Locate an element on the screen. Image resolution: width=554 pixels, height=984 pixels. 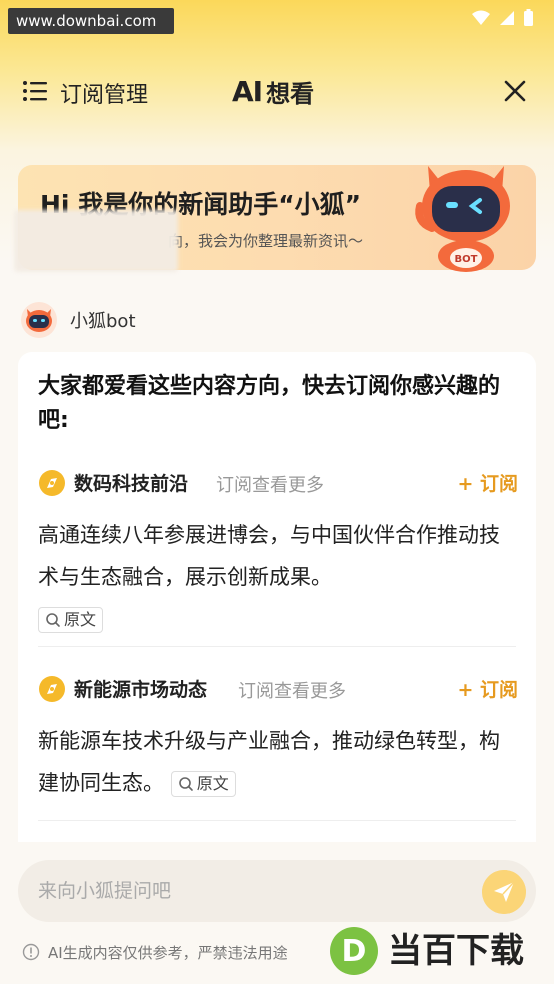
close-icon is located at coordinates (515, 91).